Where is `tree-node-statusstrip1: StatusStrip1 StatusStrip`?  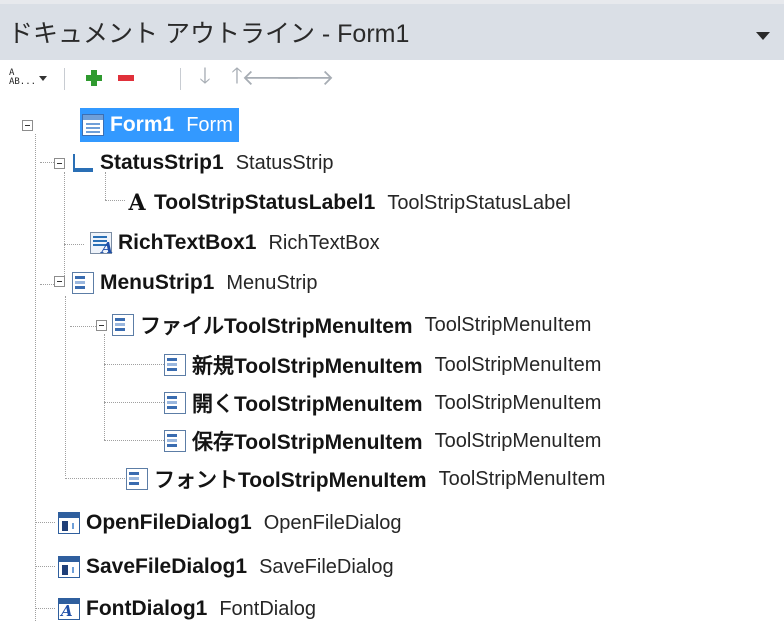 tree-node-statusstrip1: StatusStrip1 StatusStrip is located at coordinates (203, 163).